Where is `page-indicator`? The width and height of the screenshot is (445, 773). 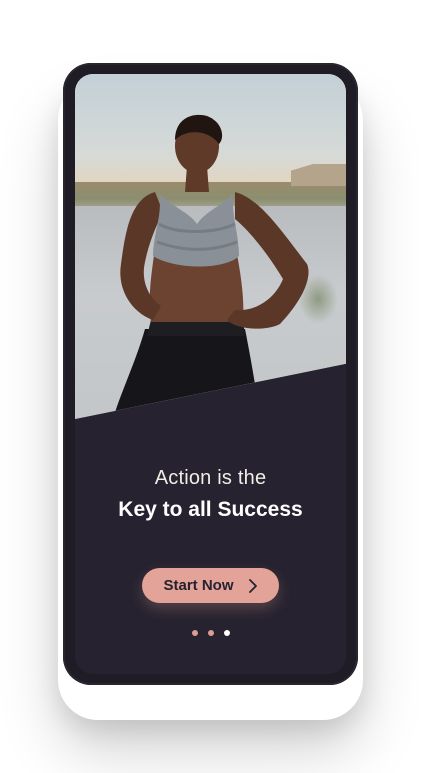 page-indicator is located at coordinates (210, 633).